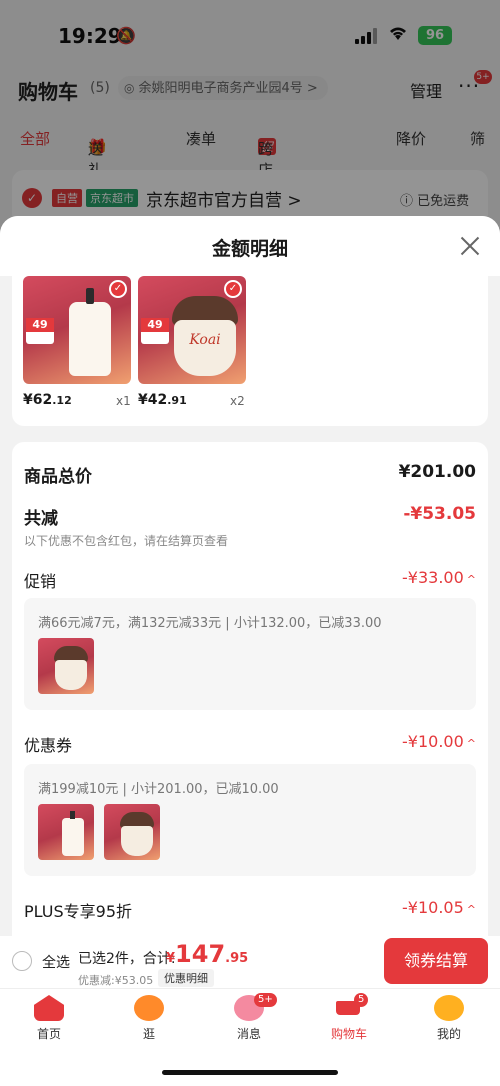 The image size is (500, 1086). I want to click on bottle-image, so click(90, 332).